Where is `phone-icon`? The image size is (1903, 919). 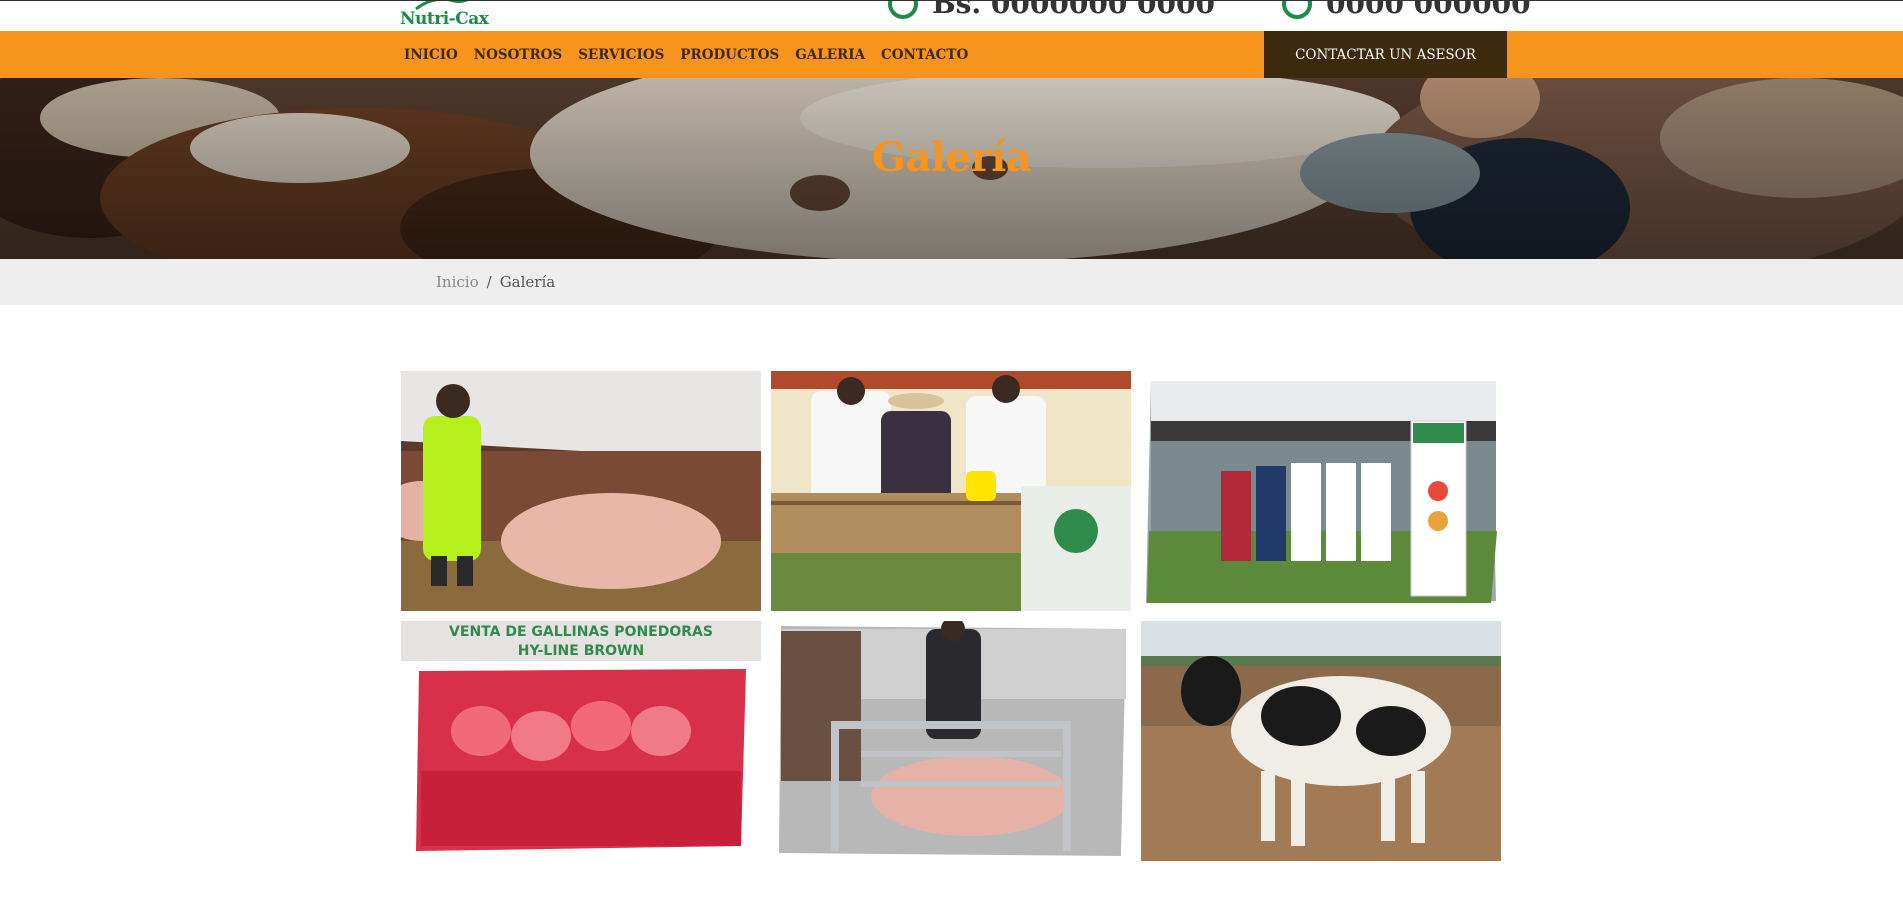 phone-icon is located at coordinates (903, 10).